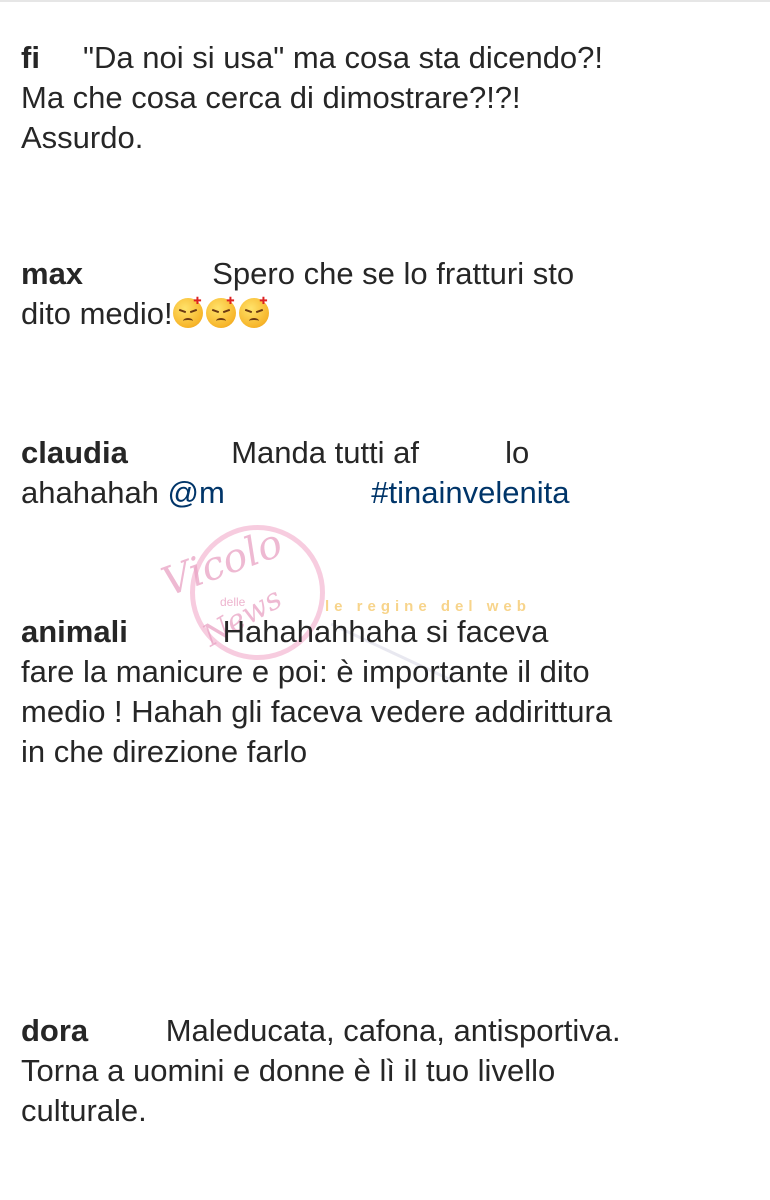  Describe the element at coordinates (343, 57) in the screenshot. I see `comment-text: "Da noi si usa" ma cosa sta dicendo?!` at that location.